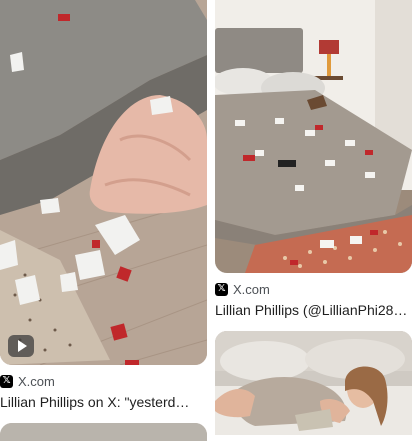  I want to click on result-source-1: 𝕏 X.com, so click(103, 381).